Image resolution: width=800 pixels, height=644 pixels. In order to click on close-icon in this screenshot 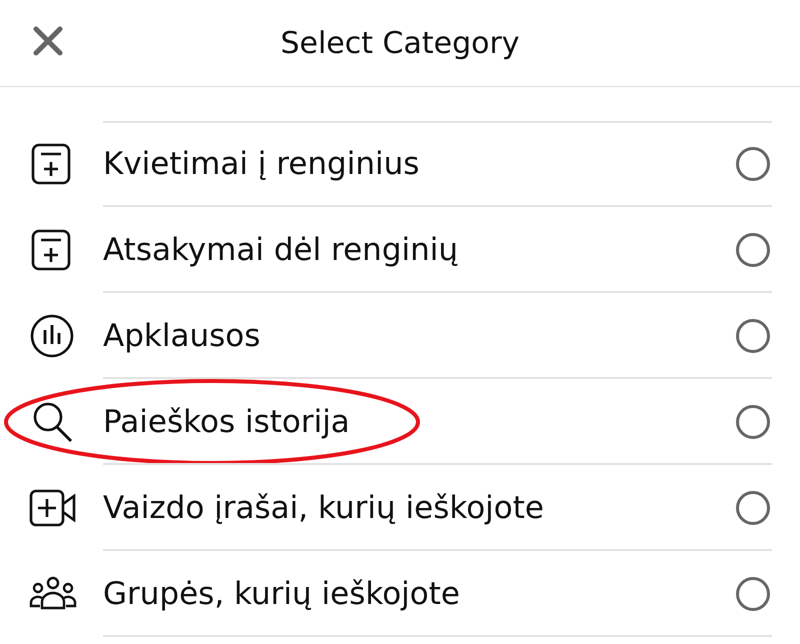, I will do `click(48, 41)`.